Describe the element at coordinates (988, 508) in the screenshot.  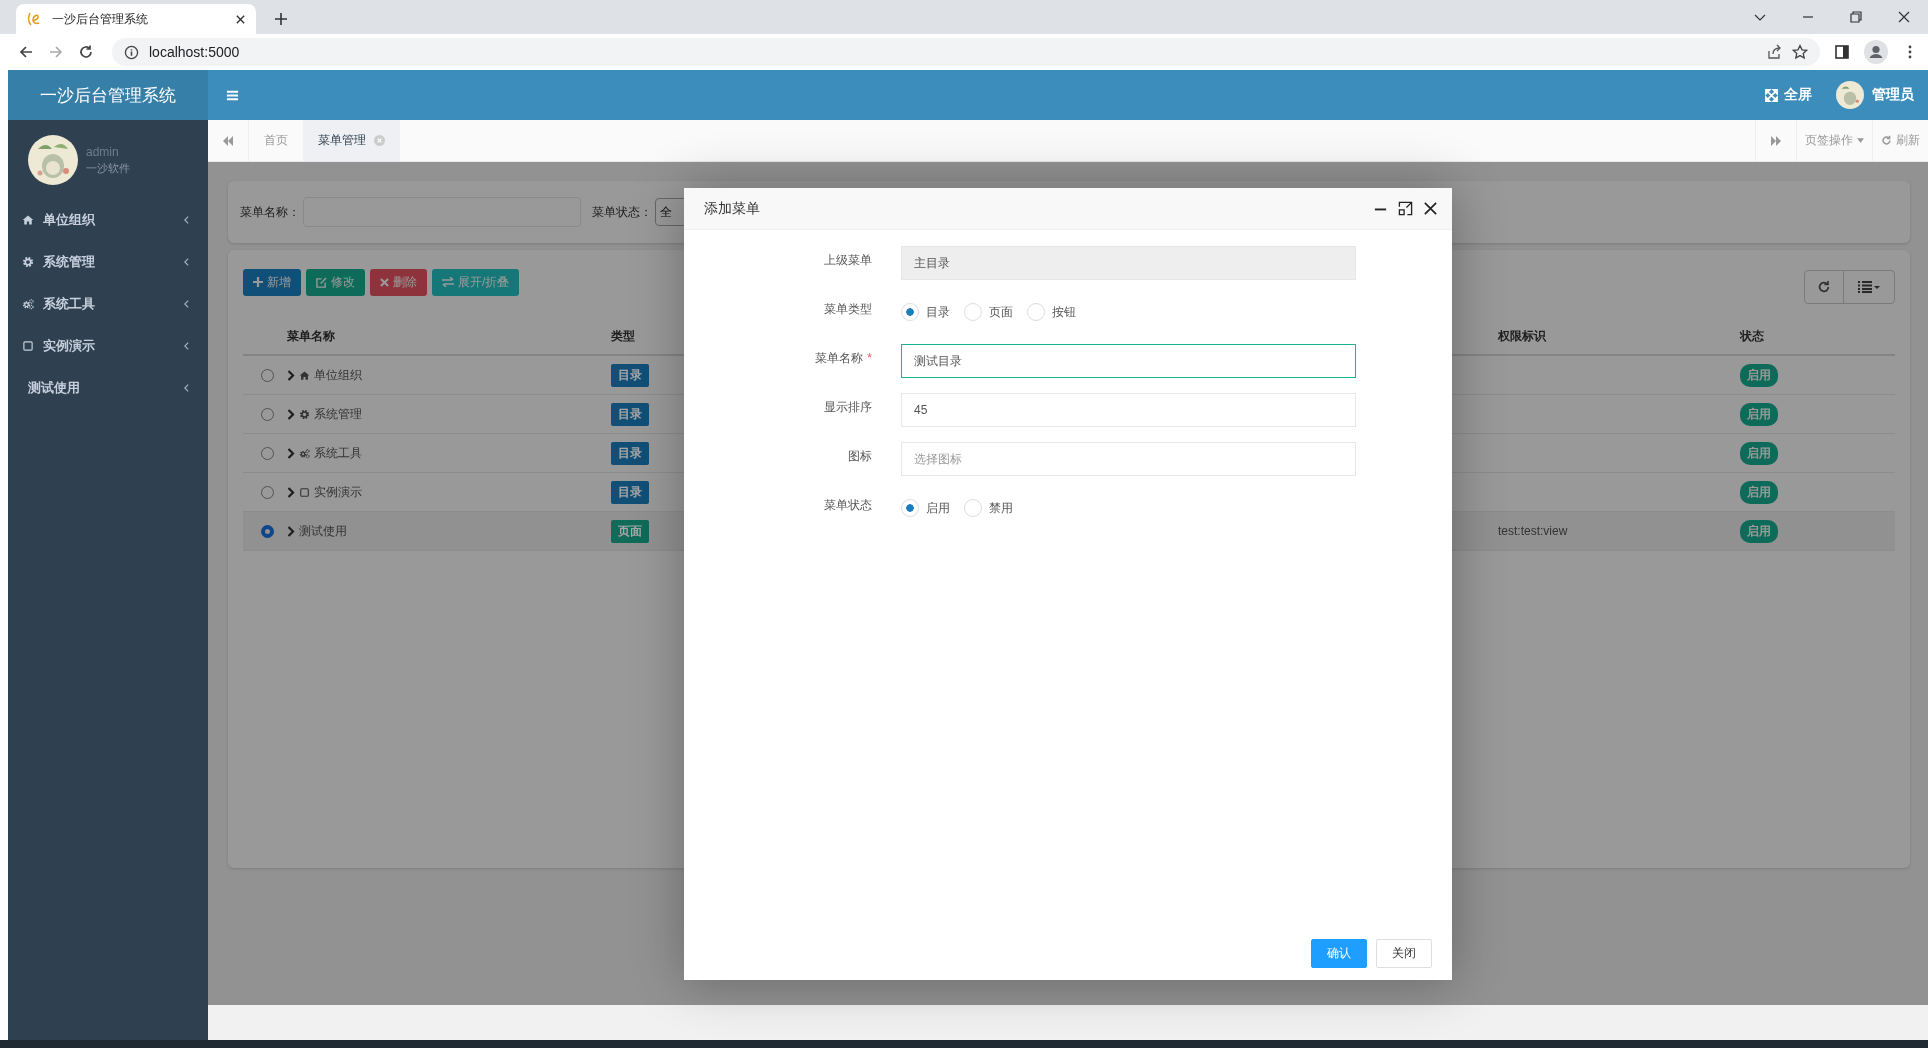
I see `radio-option: 禁用` at that location.